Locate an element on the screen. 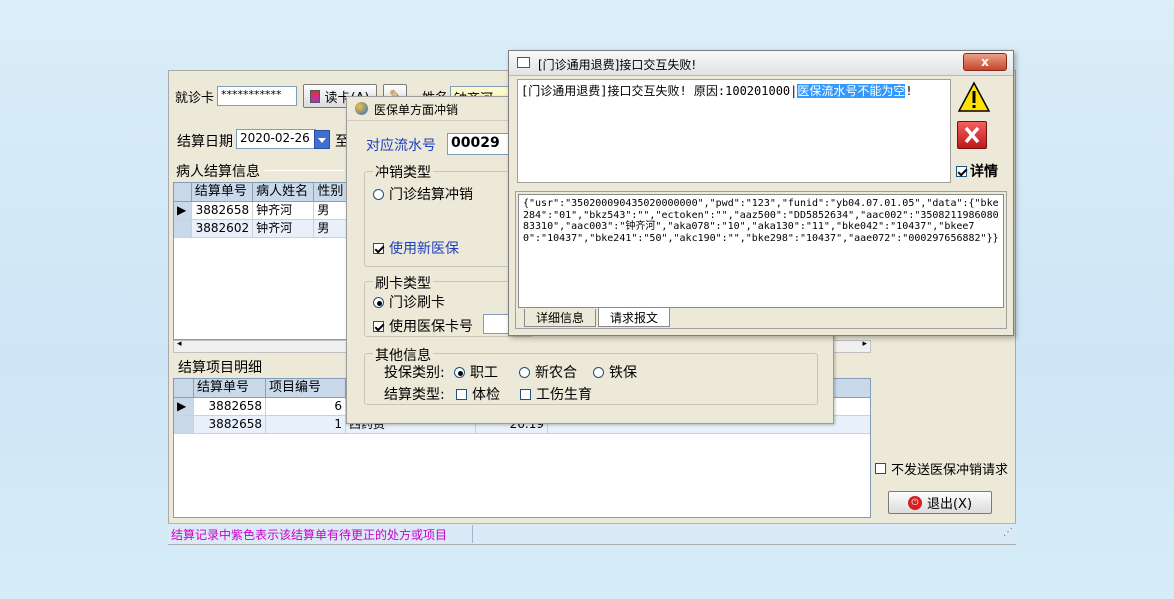 The image size is (1174, 599). use-insurance-card-option: 使用医保卡号 is located at coordinates (423, 326).